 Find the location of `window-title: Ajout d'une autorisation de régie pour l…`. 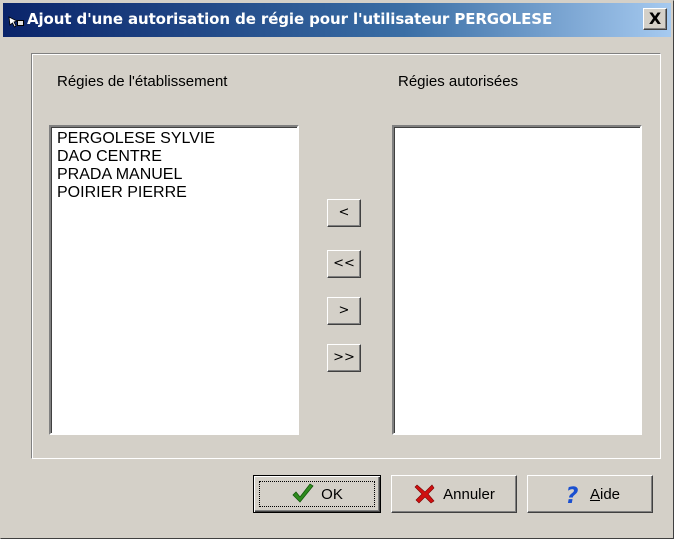

window-title: Ajout d'une autorisation de régie pour l… is located at coordinates (290, 19).